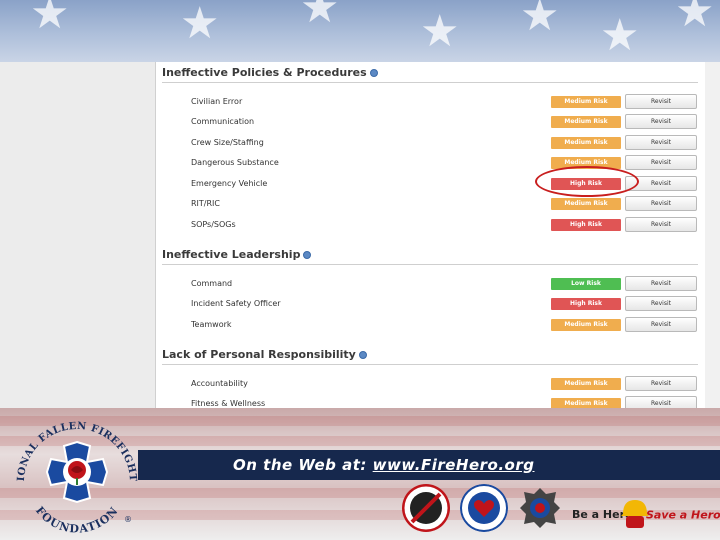 The height and width of the screenshot is (540, 720). Describe the element at coordinates (431, 402) in the screenshot. I see `list-item: Fitness & Wellness Medium Risk Revisit` at that location.